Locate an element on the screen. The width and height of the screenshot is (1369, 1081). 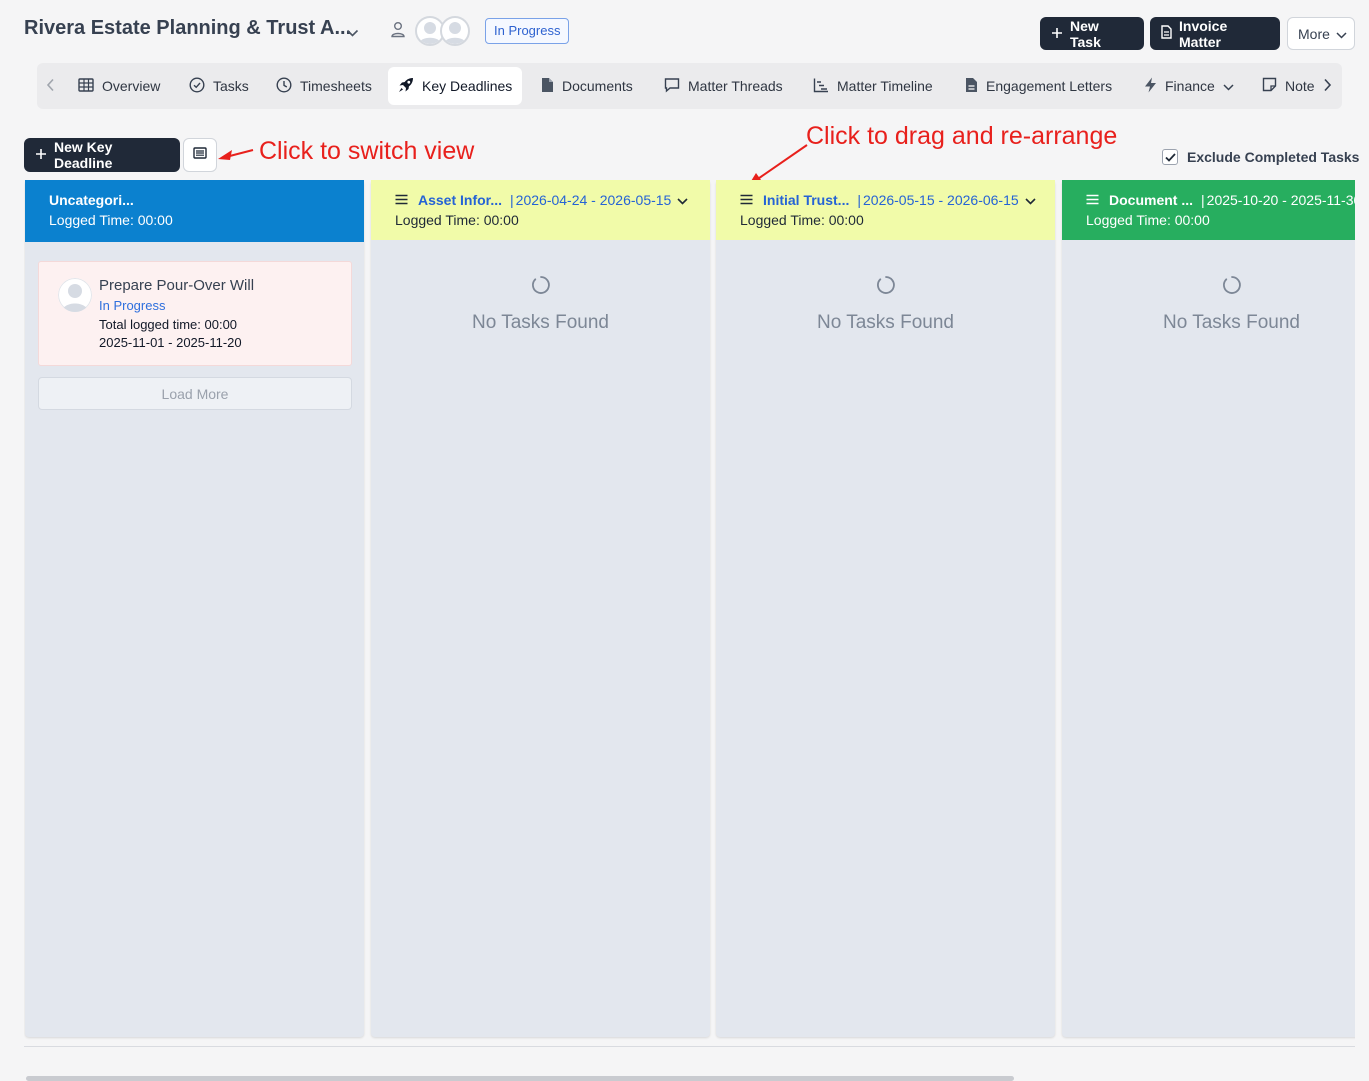
tab-label: Key Deadlines is located at coordinates (467, 86).